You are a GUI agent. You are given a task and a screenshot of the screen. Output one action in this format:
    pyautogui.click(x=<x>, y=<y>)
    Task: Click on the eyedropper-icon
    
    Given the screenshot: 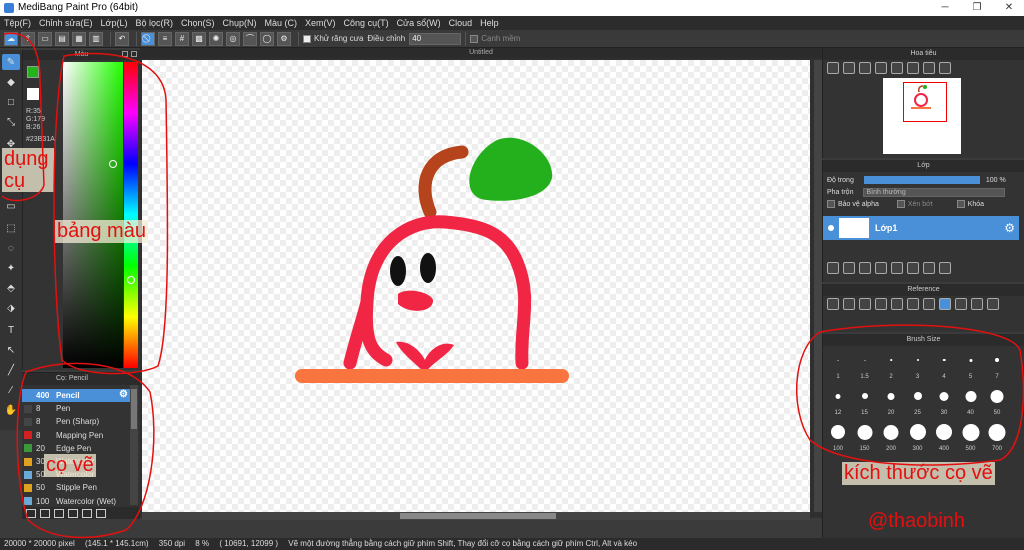 What is the action you would take?
    pyautogui.click(x=929, y=304)
    